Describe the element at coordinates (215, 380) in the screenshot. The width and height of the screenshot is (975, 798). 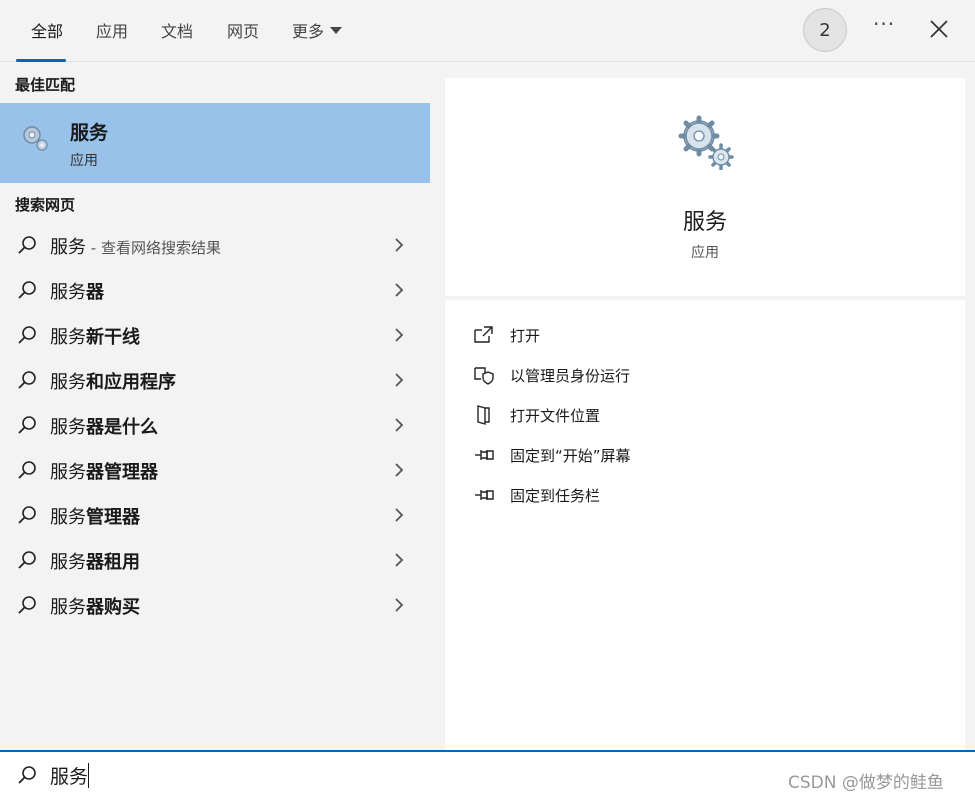
I see `list-item: 服务和应用程序` at that location.